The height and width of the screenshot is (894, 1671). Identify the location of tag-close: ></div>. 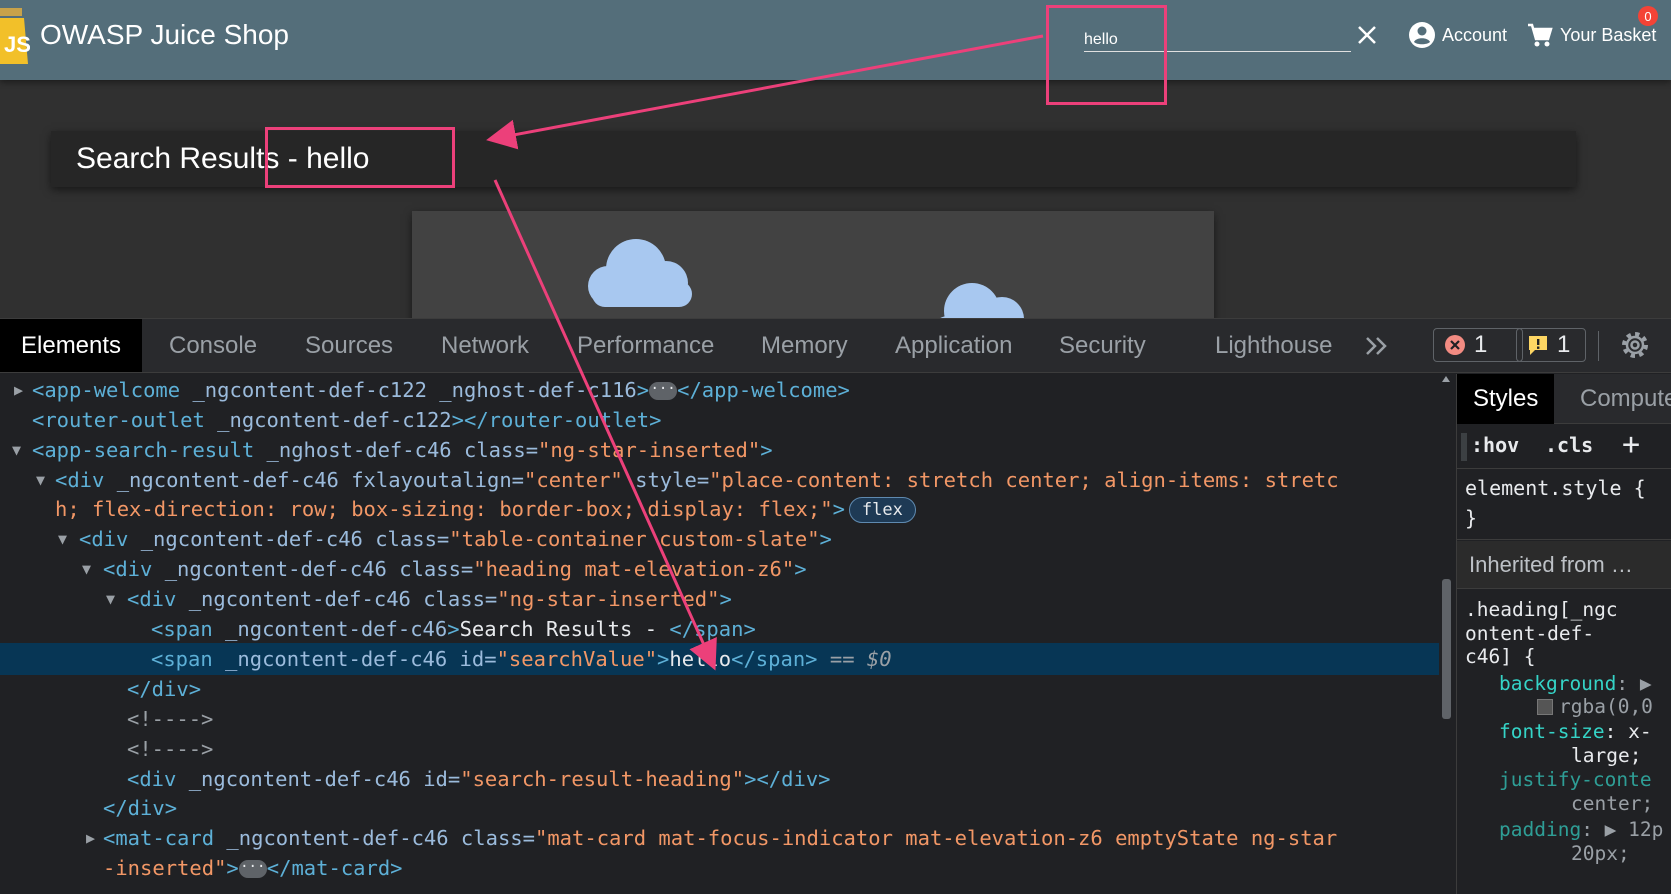
(787, 779).